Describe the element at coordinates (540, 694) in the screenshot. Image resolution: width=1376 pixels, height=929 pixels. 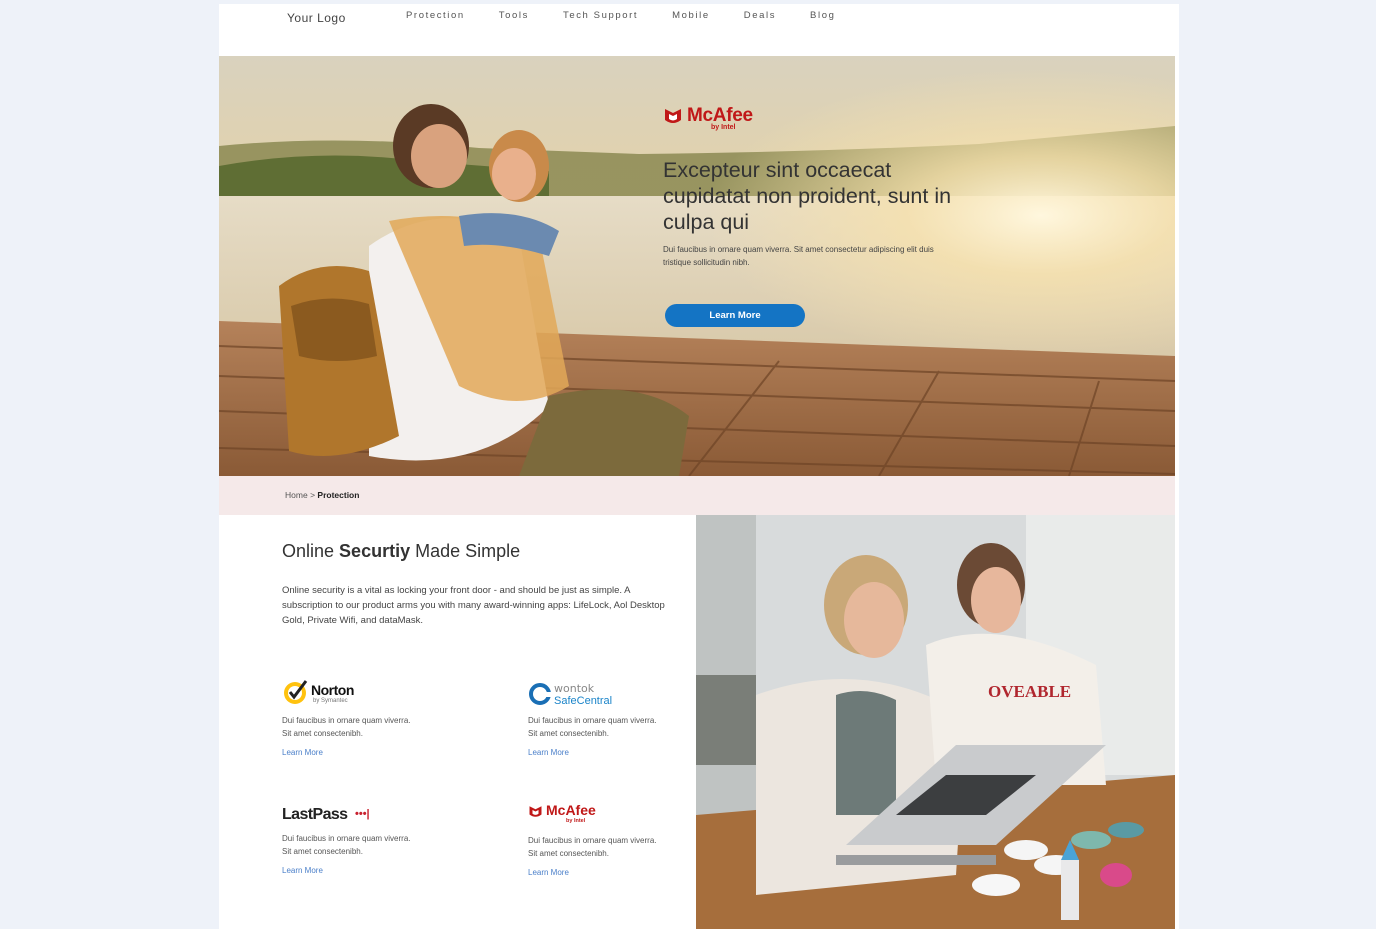
I see `wontok-ring-icon` at that location.